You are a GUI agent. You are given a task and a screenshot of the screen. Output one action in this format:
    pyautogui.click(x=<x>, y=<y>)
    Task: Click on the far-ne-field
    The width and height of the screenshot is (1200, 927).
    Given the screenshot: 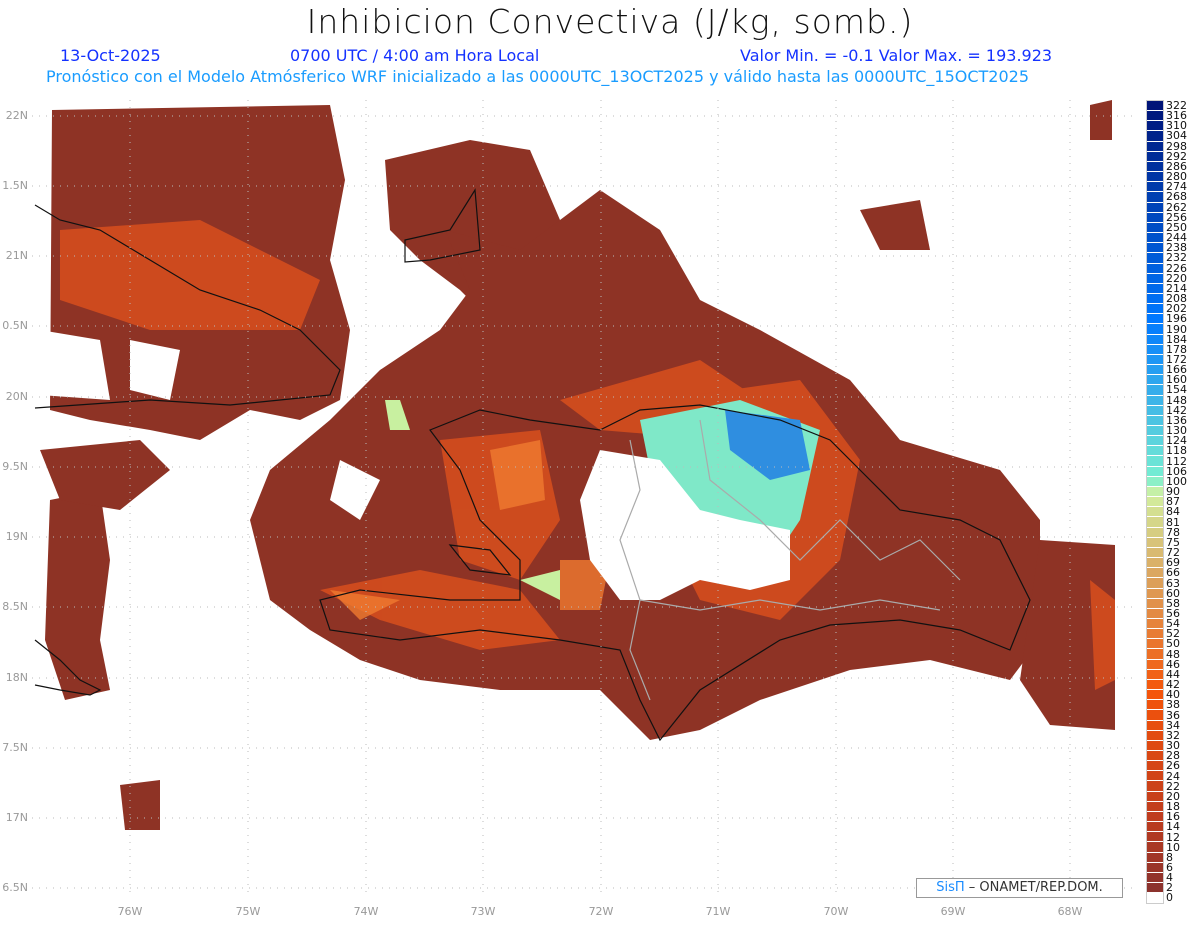 What is the action you would take?
    pyautogui.click(x=1101, y=120)
    